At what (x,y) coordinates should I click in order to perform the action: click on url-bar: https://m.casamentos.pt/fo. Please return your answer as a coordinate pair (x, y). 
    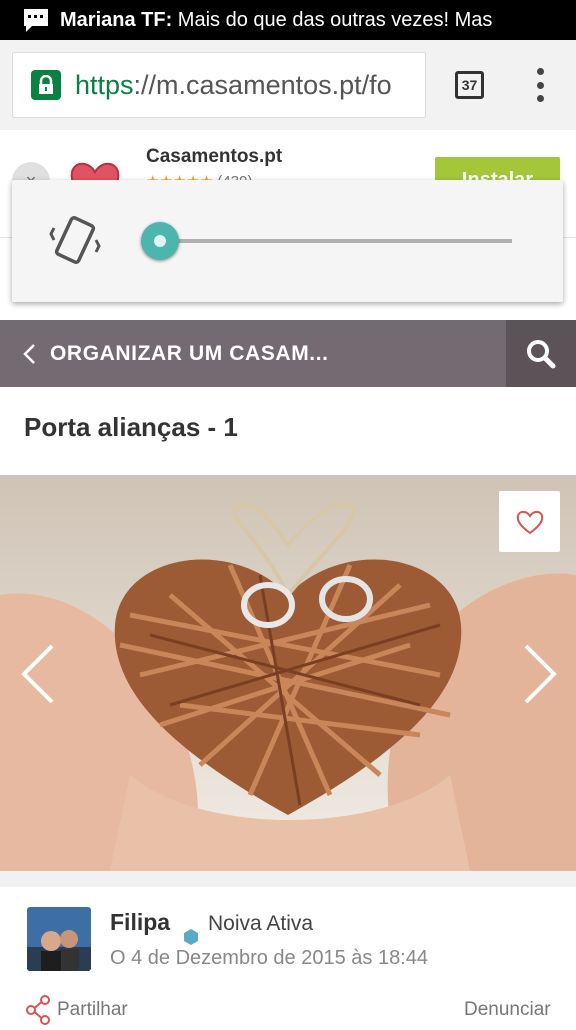
    Looking at the image, I should click on (219, 85).